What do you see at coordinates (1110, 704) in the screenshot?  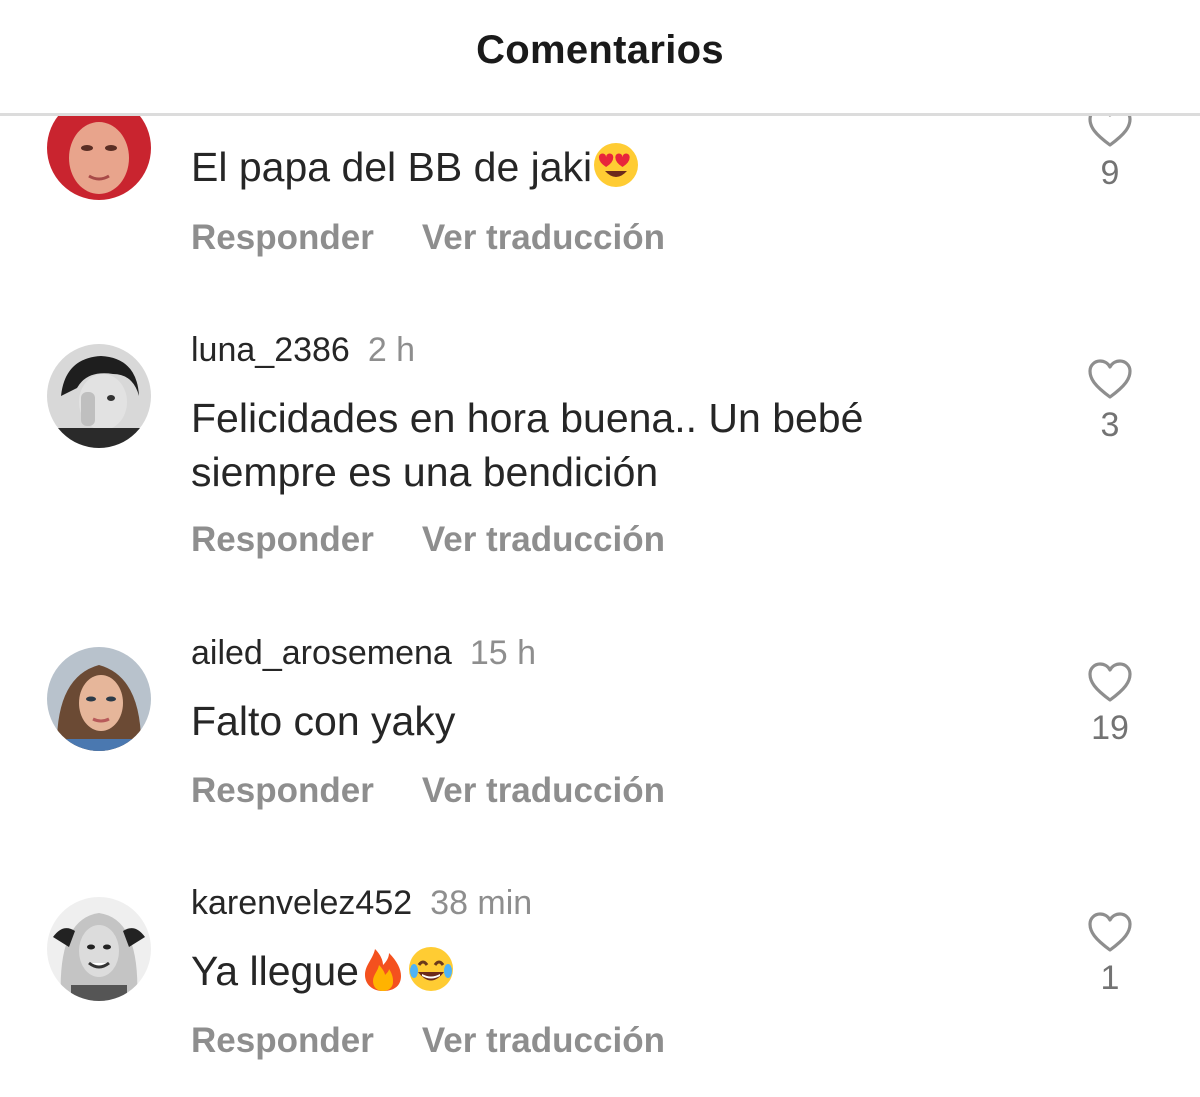 I see `like-control: 19` at bounding box center [1110, 704].